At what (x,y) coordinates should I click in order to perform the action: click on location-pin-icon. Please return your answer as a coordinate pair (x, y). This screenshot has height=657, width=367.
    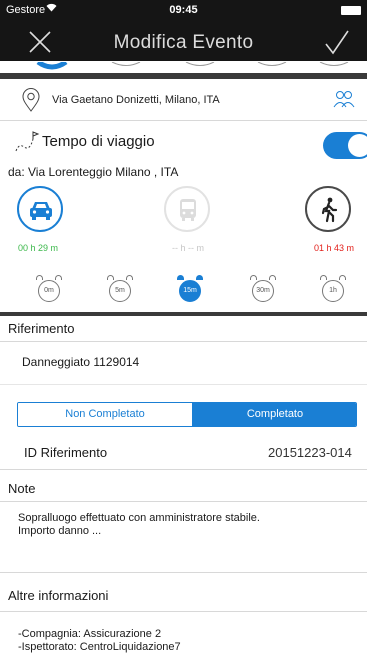
    Looking at the image, I should click on (31, 102).